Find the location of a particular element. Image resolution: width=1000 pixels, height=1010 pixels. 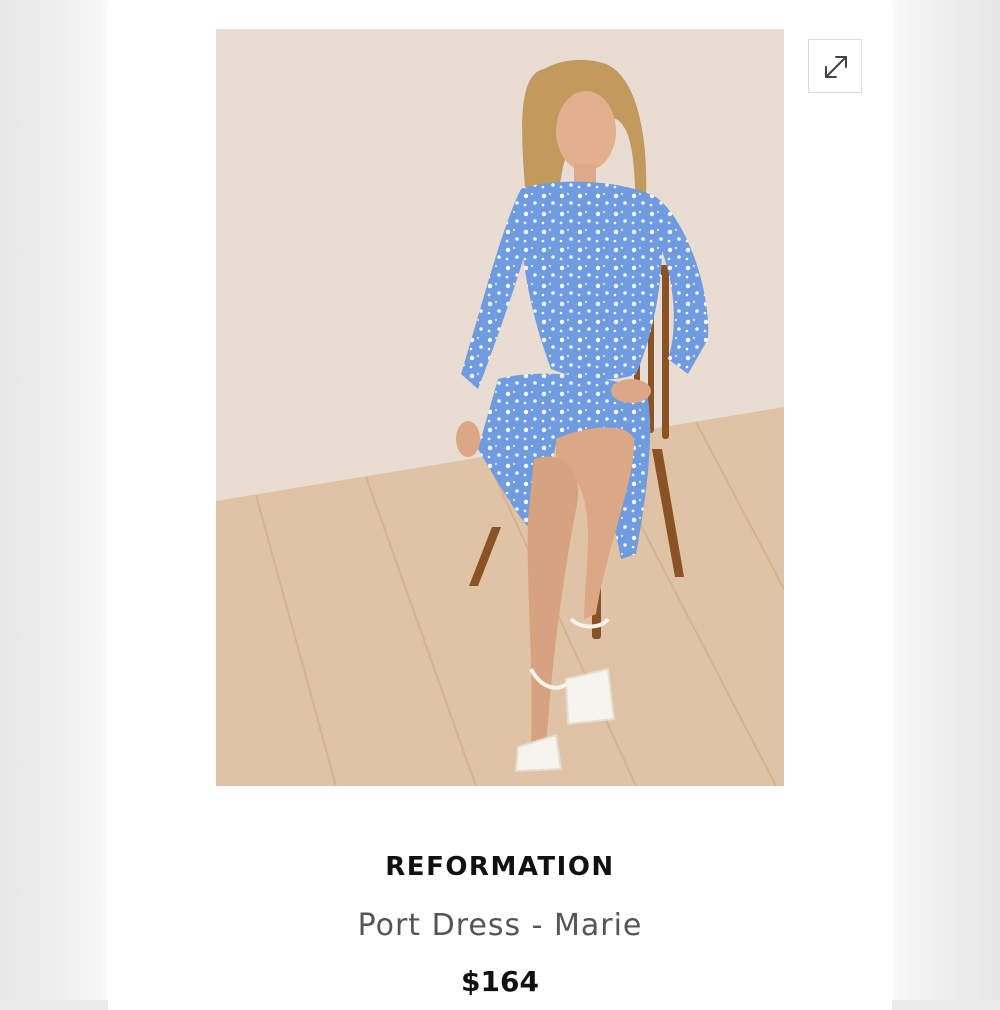

brand-name: REFORMATION is located at coordinates (500, 867).